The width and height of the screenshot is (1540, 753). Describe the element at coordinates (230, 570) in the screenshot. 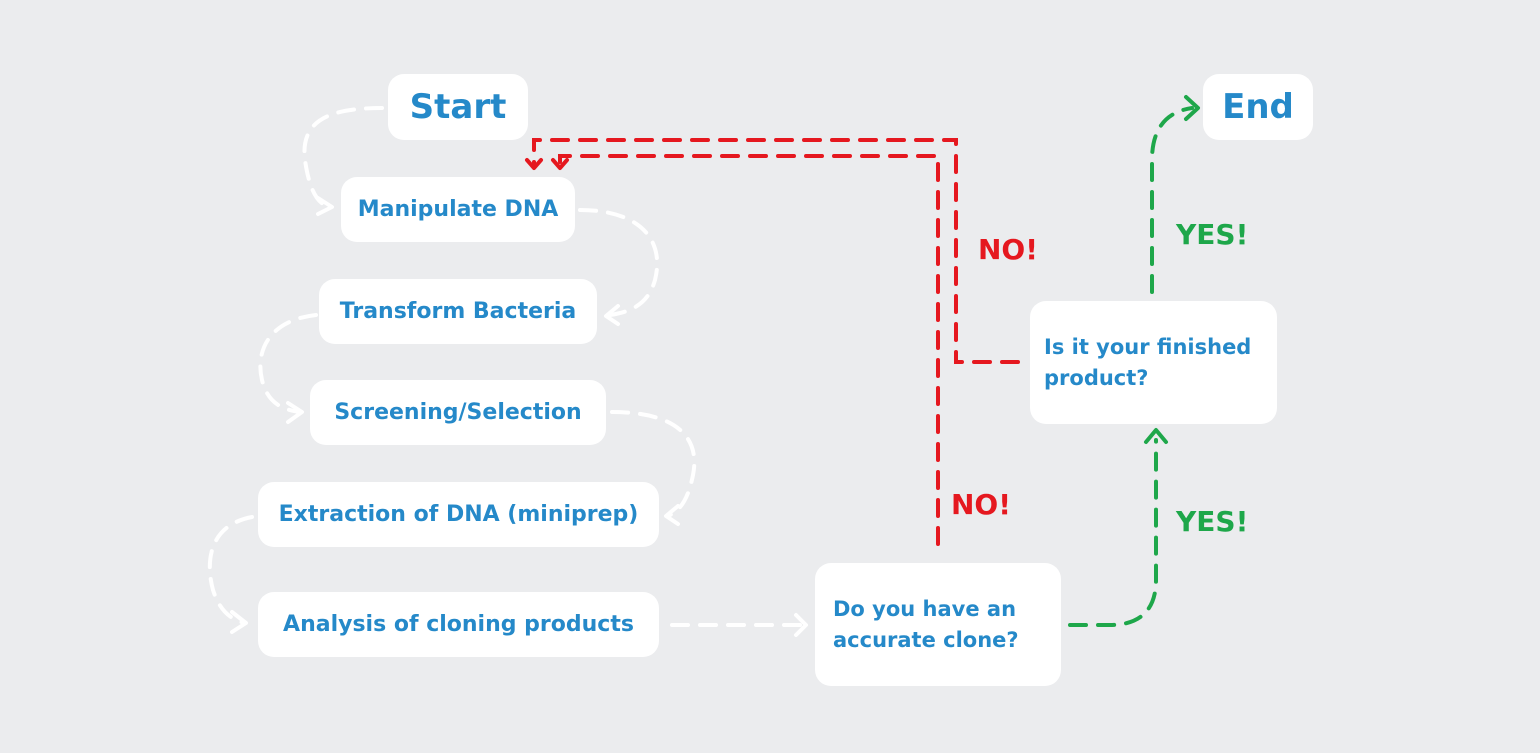

I see `flow-extraction-to-analysis` at that location.